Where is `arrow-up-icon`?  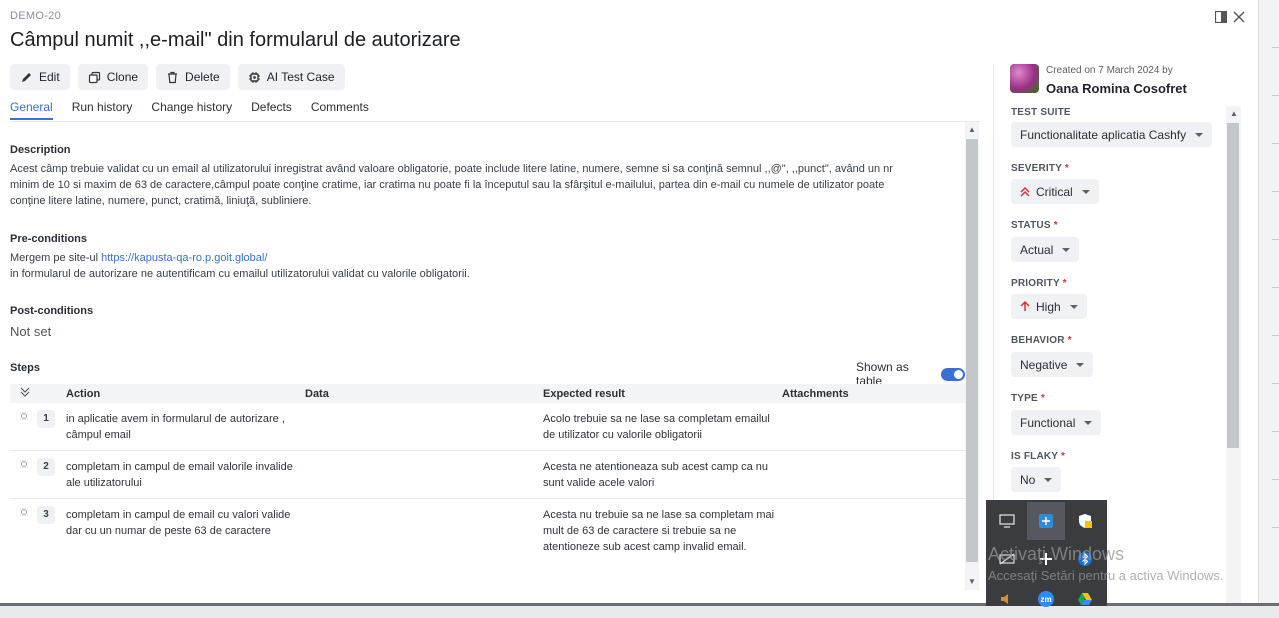 arrow-up-icon is located at coordinates (1025, 306).